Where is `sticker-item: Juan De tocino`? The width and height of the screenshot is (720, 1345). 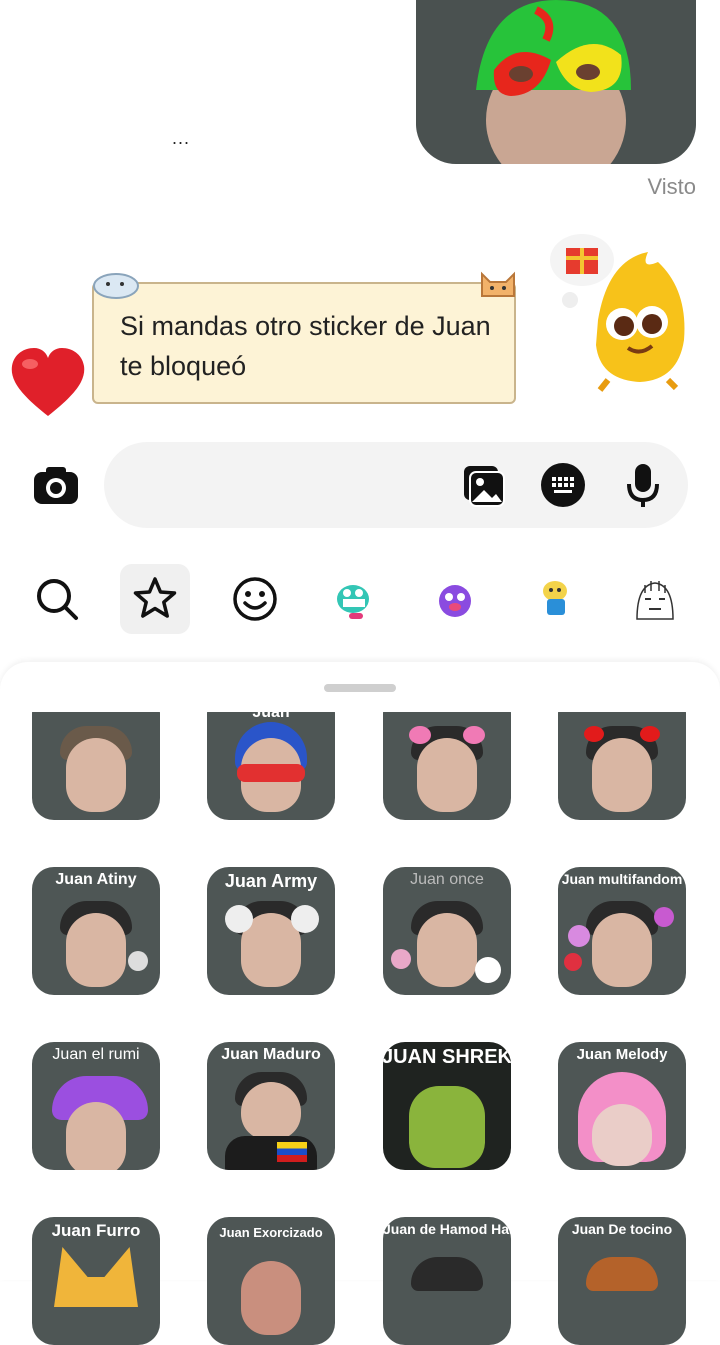 sticker-item: Juan De tocino is located at coordinates (622, 1281).